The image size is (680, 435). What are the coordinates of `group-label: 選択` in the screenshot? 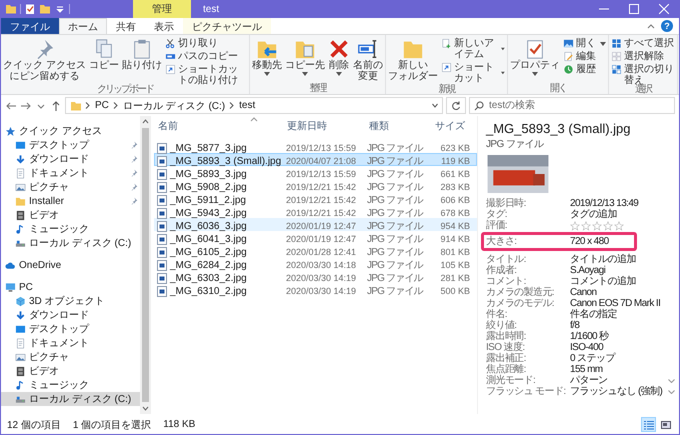 It's located at (643, 89).